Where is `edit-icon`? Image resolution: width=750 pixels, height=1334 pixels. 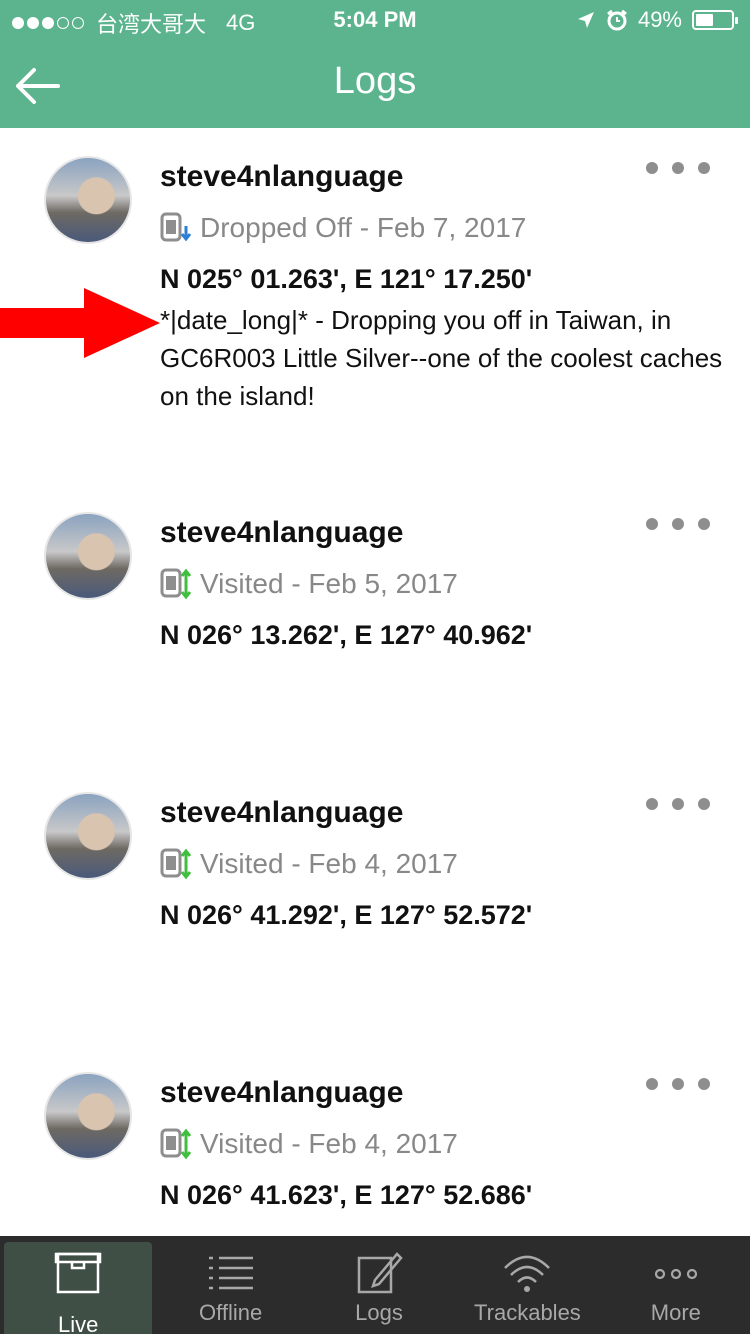
edit-icon is located at coordinates (380, 1273).